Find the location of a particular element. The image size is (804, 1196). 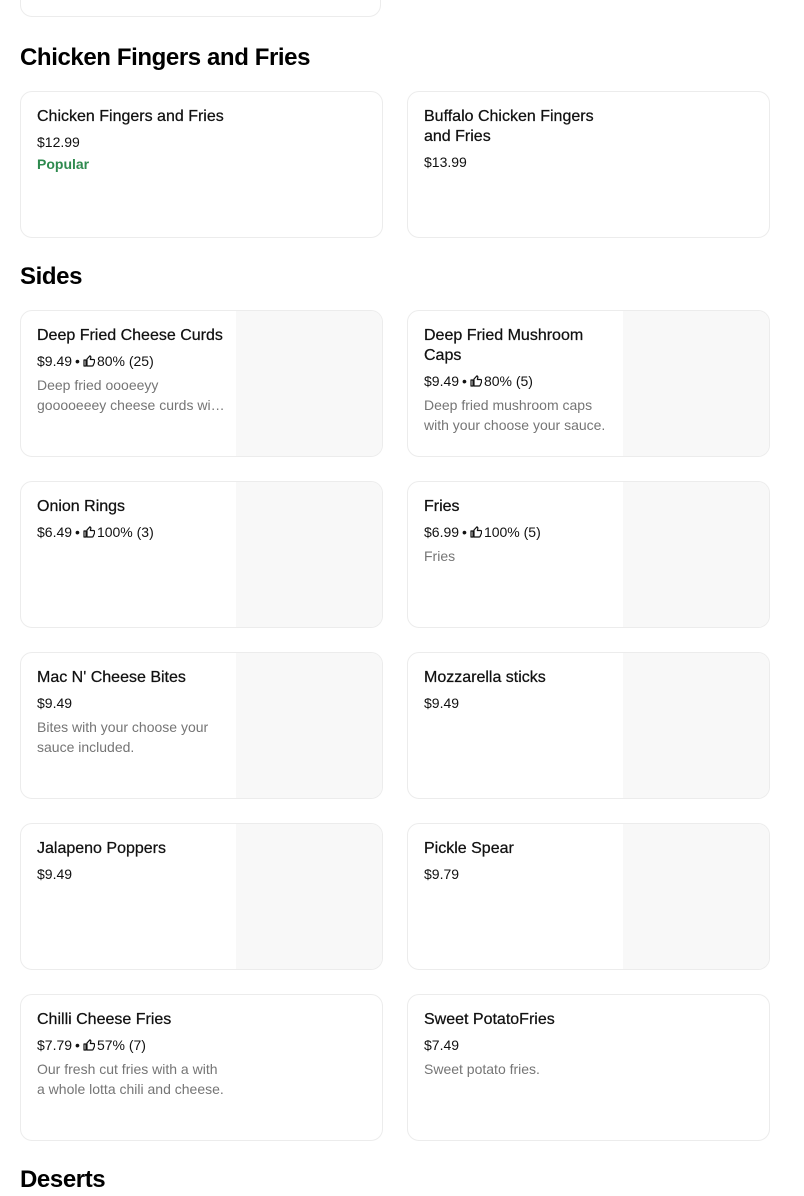

item-name: Chicken Fingers and Fries is located at coordinates (130, 116).